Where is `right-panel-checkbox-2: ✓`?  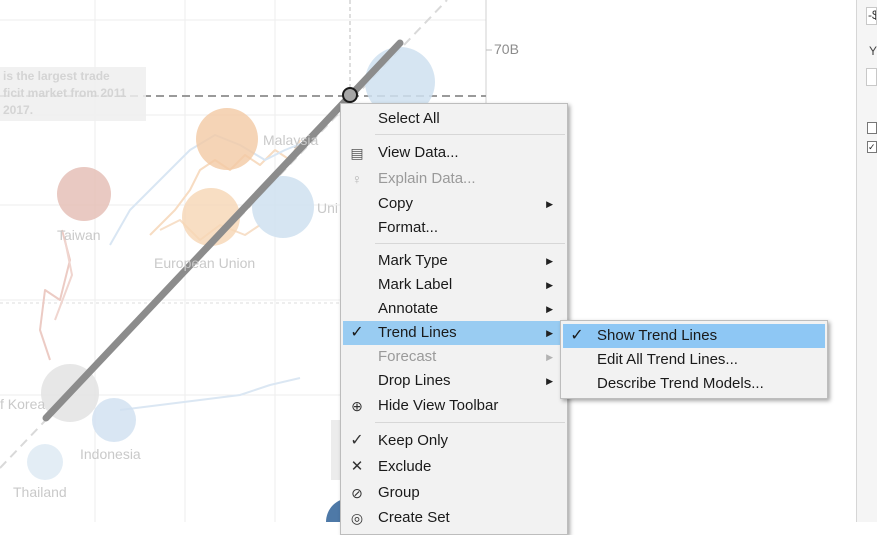
right-panel-checkbox-2: ✓ is located at coordinates (872, 147).